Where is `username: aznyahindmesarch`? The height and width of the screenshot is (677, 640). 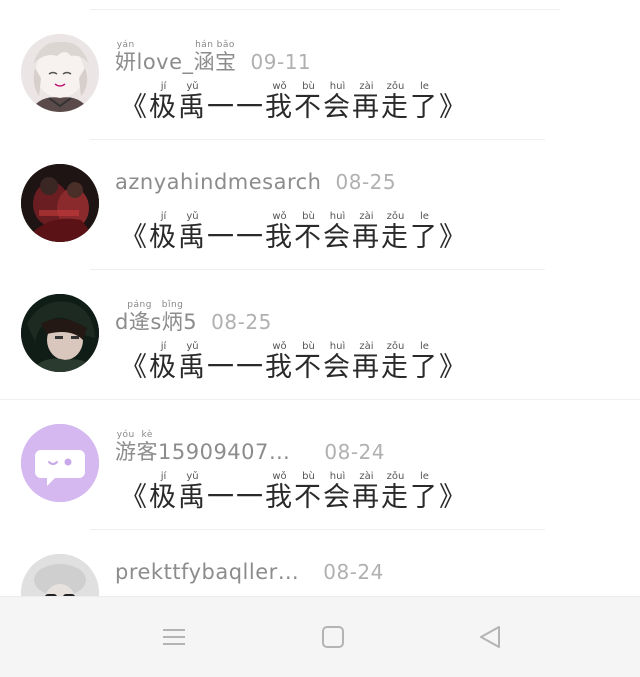
username: aznyahindmesarch is located at coordinates (218, 182).